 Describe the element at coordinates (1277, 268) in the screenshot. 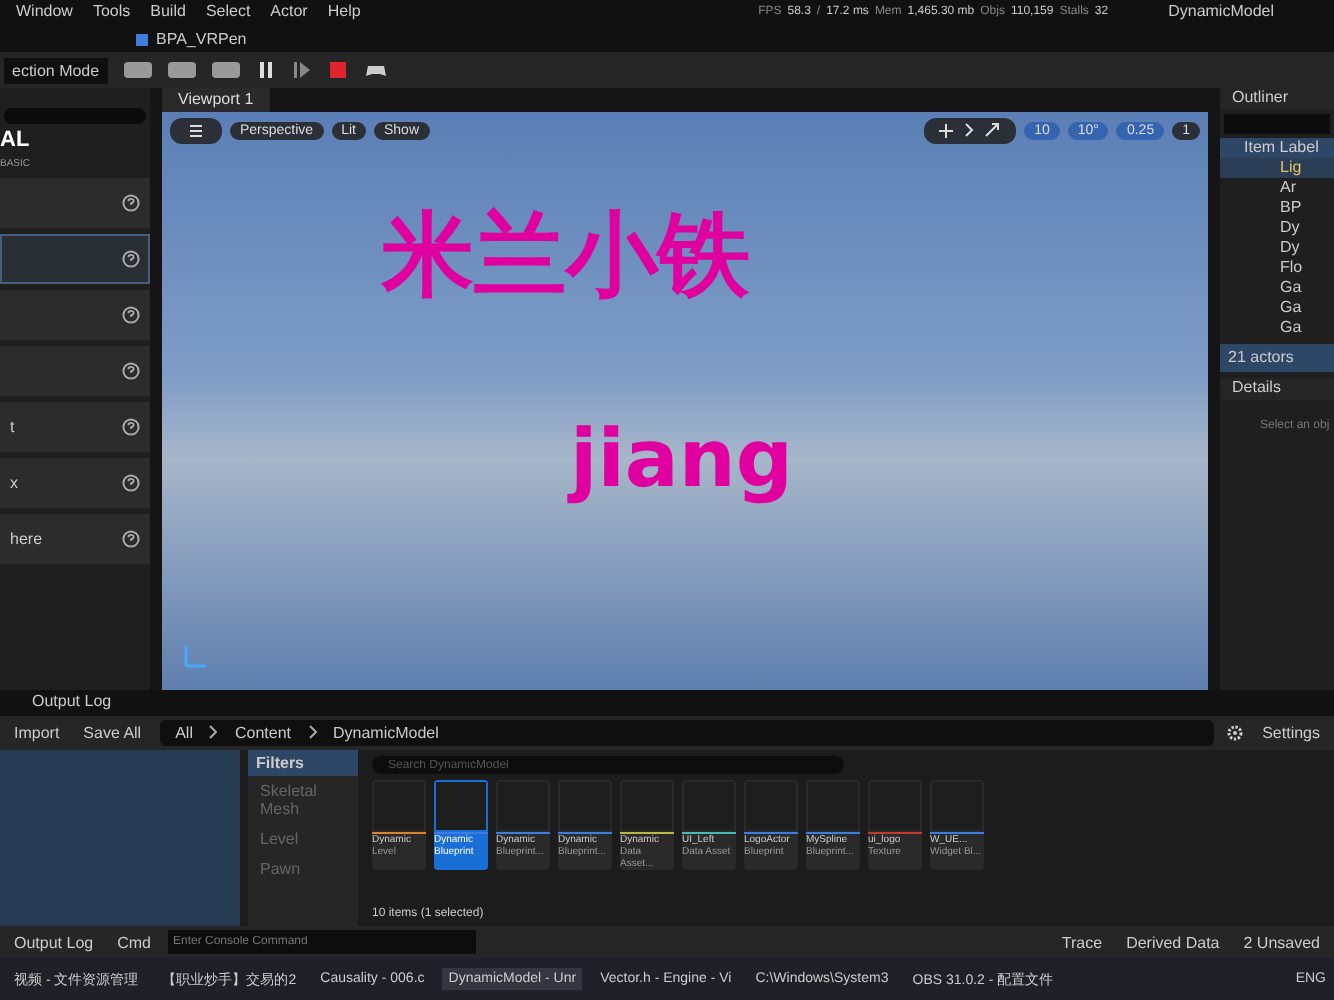

I see `outliner-row: Flo` at that location.